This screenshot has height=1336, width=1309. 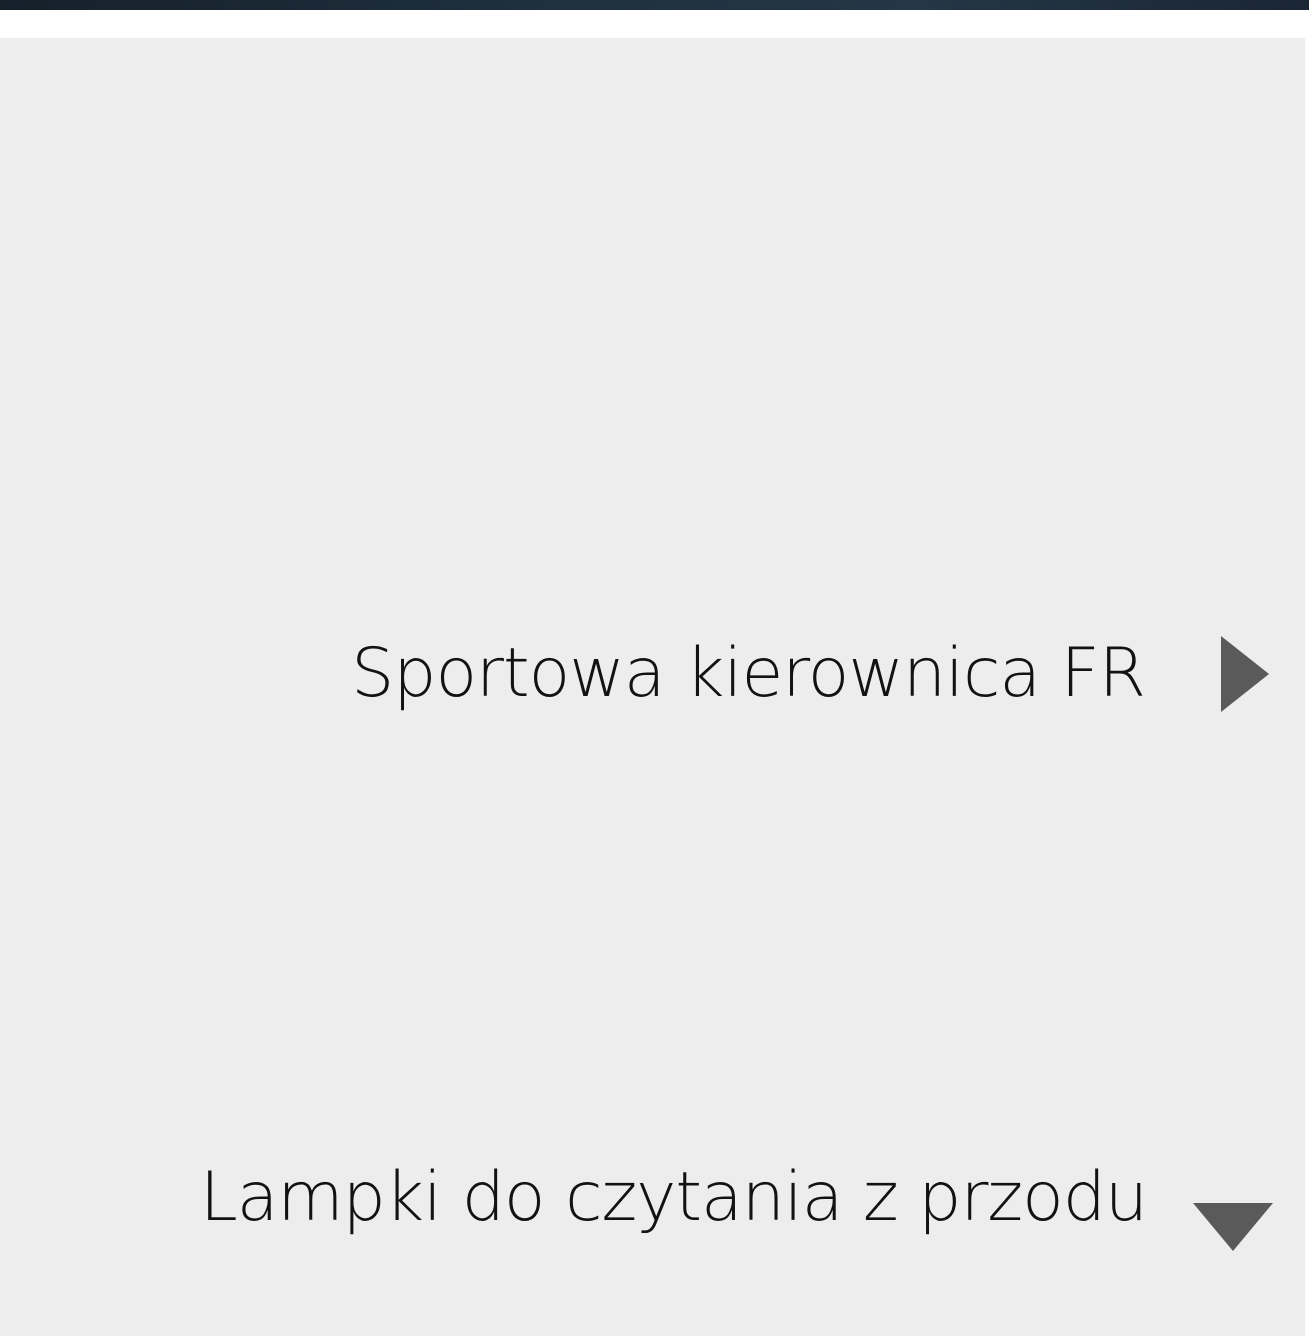 What do you see at coordinates (673, 1197) in the screenshot?
I see `feature-label: Lampki do czytania z przodu` at bounding box center [673, 1197].